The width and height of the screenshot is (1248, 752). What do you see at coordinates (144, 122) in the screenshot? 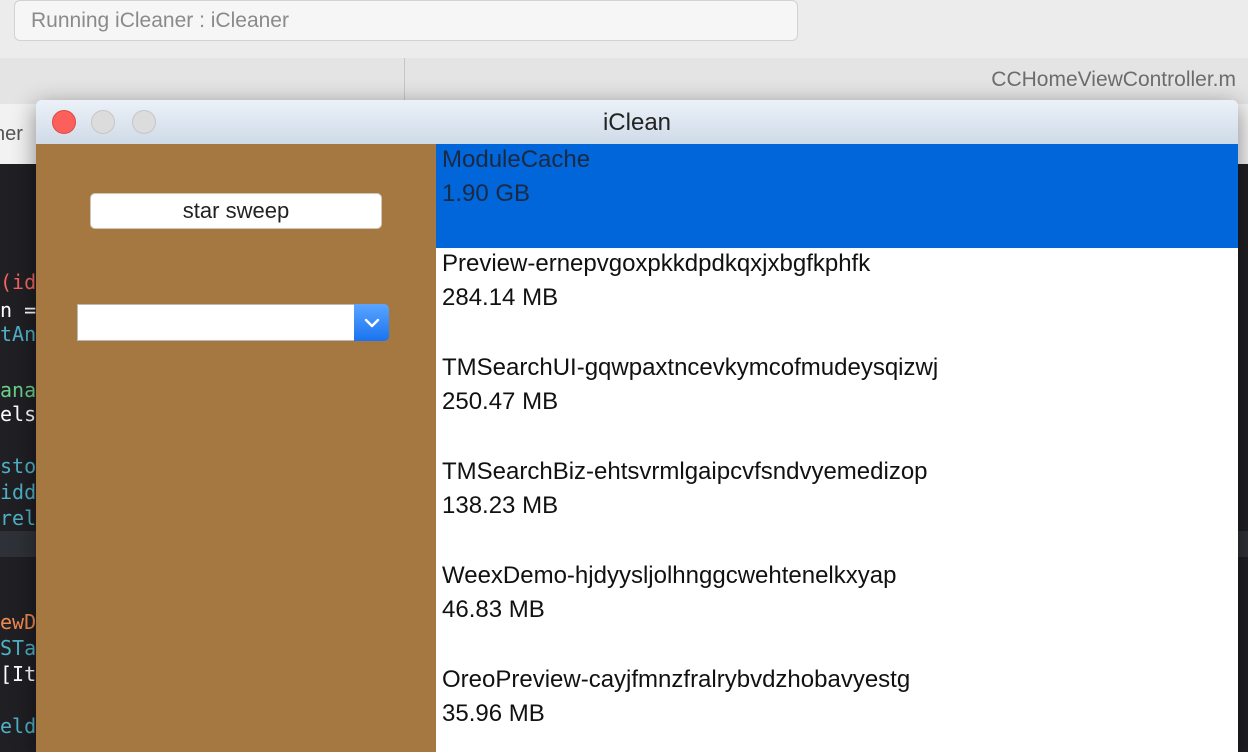
I see `zoom-window-button` at bounding box center [144, 122].